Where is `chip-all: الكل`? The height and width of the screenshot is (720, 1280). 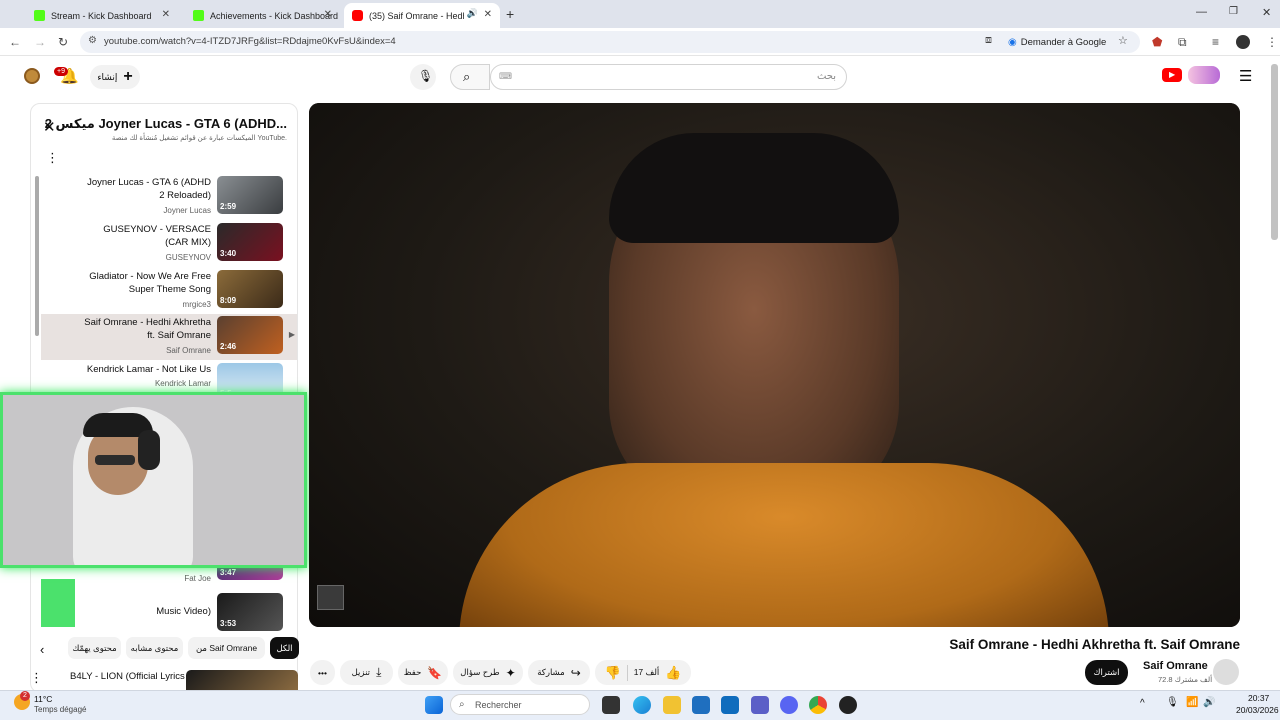
chip-all: الكل is located at coordinates (284, 648).